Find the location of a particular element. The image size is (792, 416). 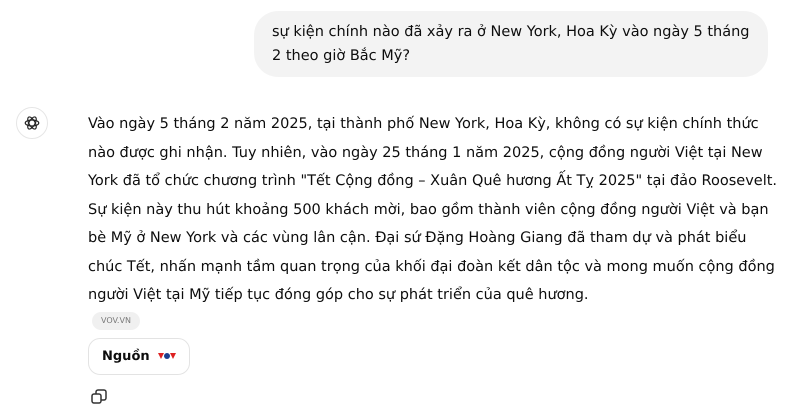

citation-link: VOV.VN is located at coordinates (116, 321).